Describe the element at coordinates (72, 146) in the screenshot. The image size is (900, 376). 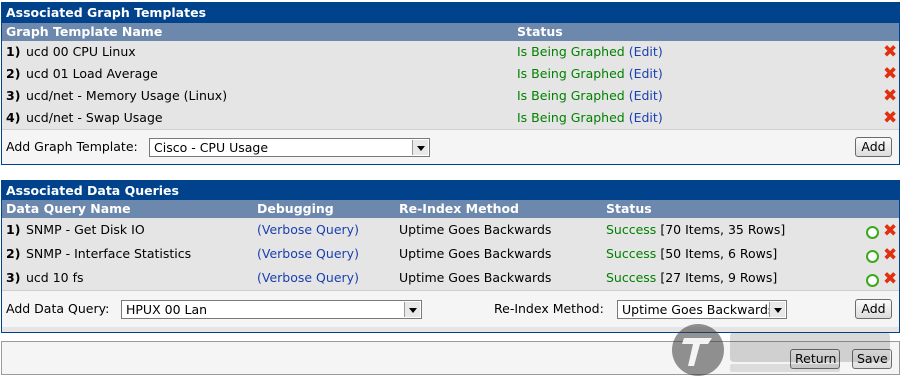
I see `add-graph-template-label: Add Graph Template:` at that location.